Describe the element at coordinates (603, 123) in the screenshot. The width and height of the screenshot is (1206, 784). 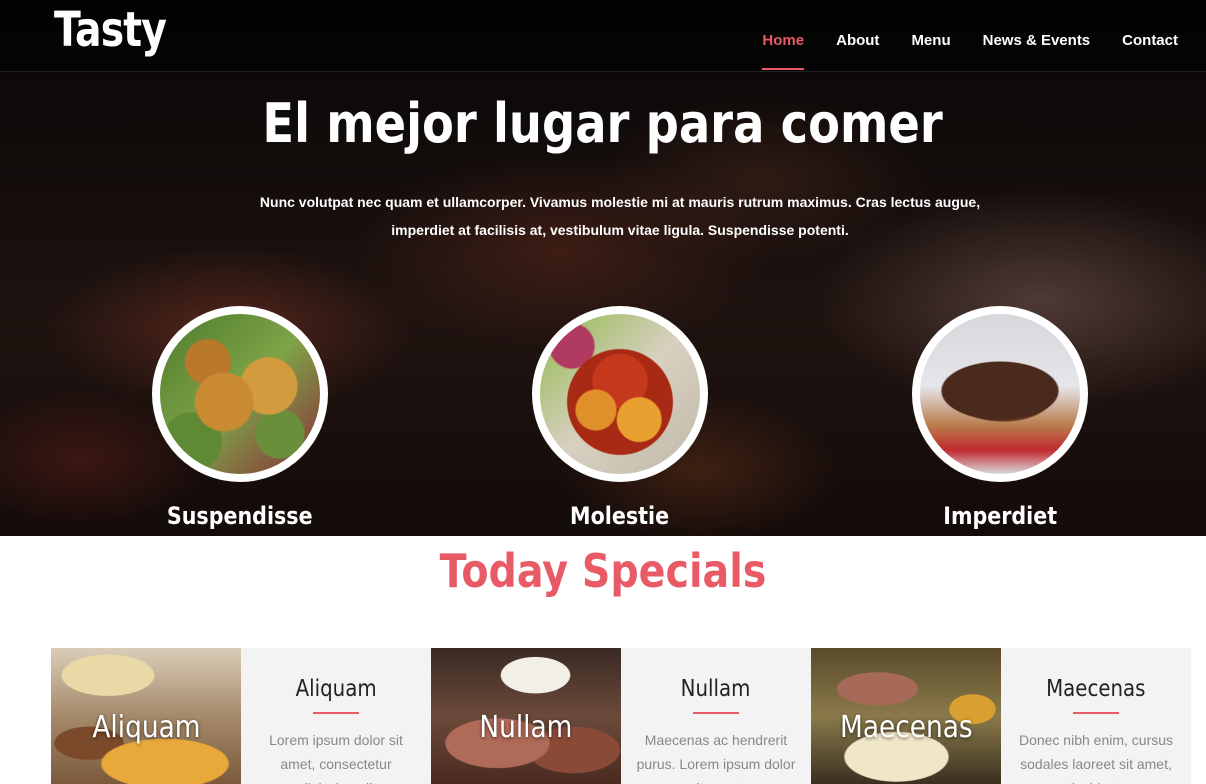
I see `hero-title: El mejor lugar para comer` at that location.